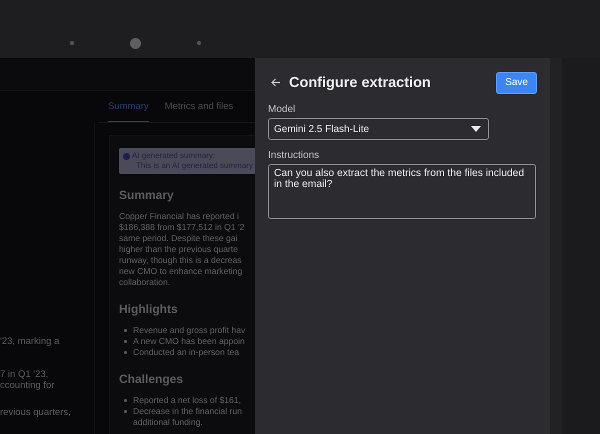 Image resolution: width=600 pixels, height=434 pixels. Describe the element at coordinates (179, 216) in the screenshot. I see `text-line: Copper Financial has reported i` at that location.